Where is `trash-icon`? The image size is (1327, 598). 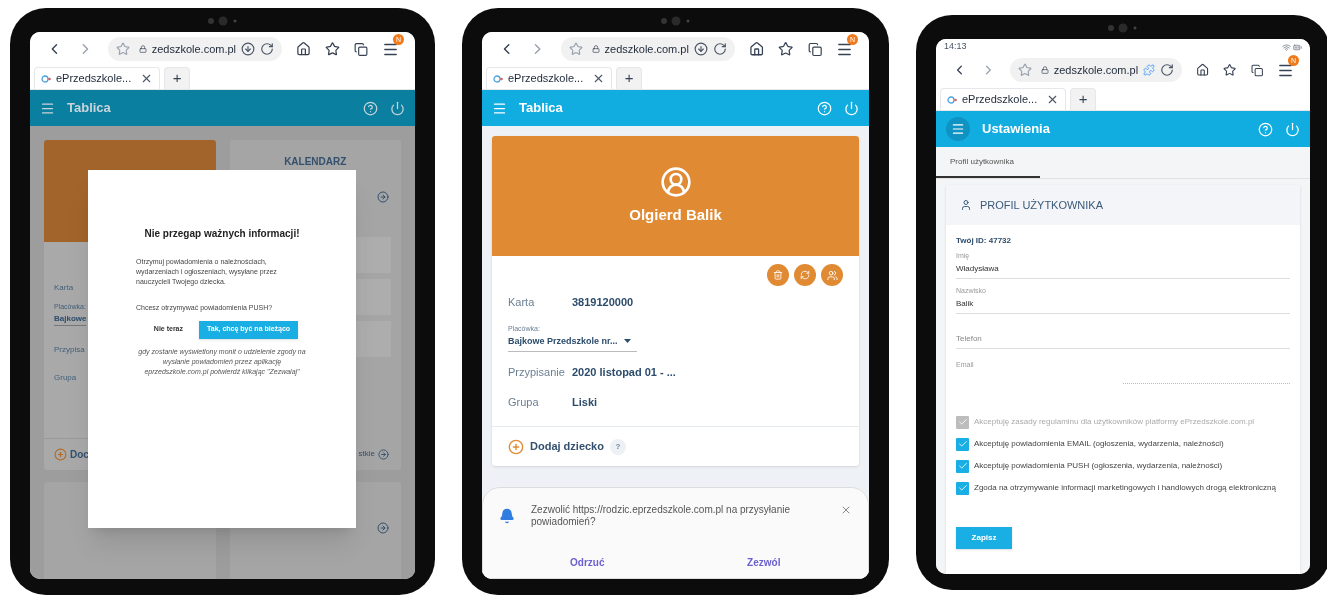 trash-icon is located at coordinates (778, 275).